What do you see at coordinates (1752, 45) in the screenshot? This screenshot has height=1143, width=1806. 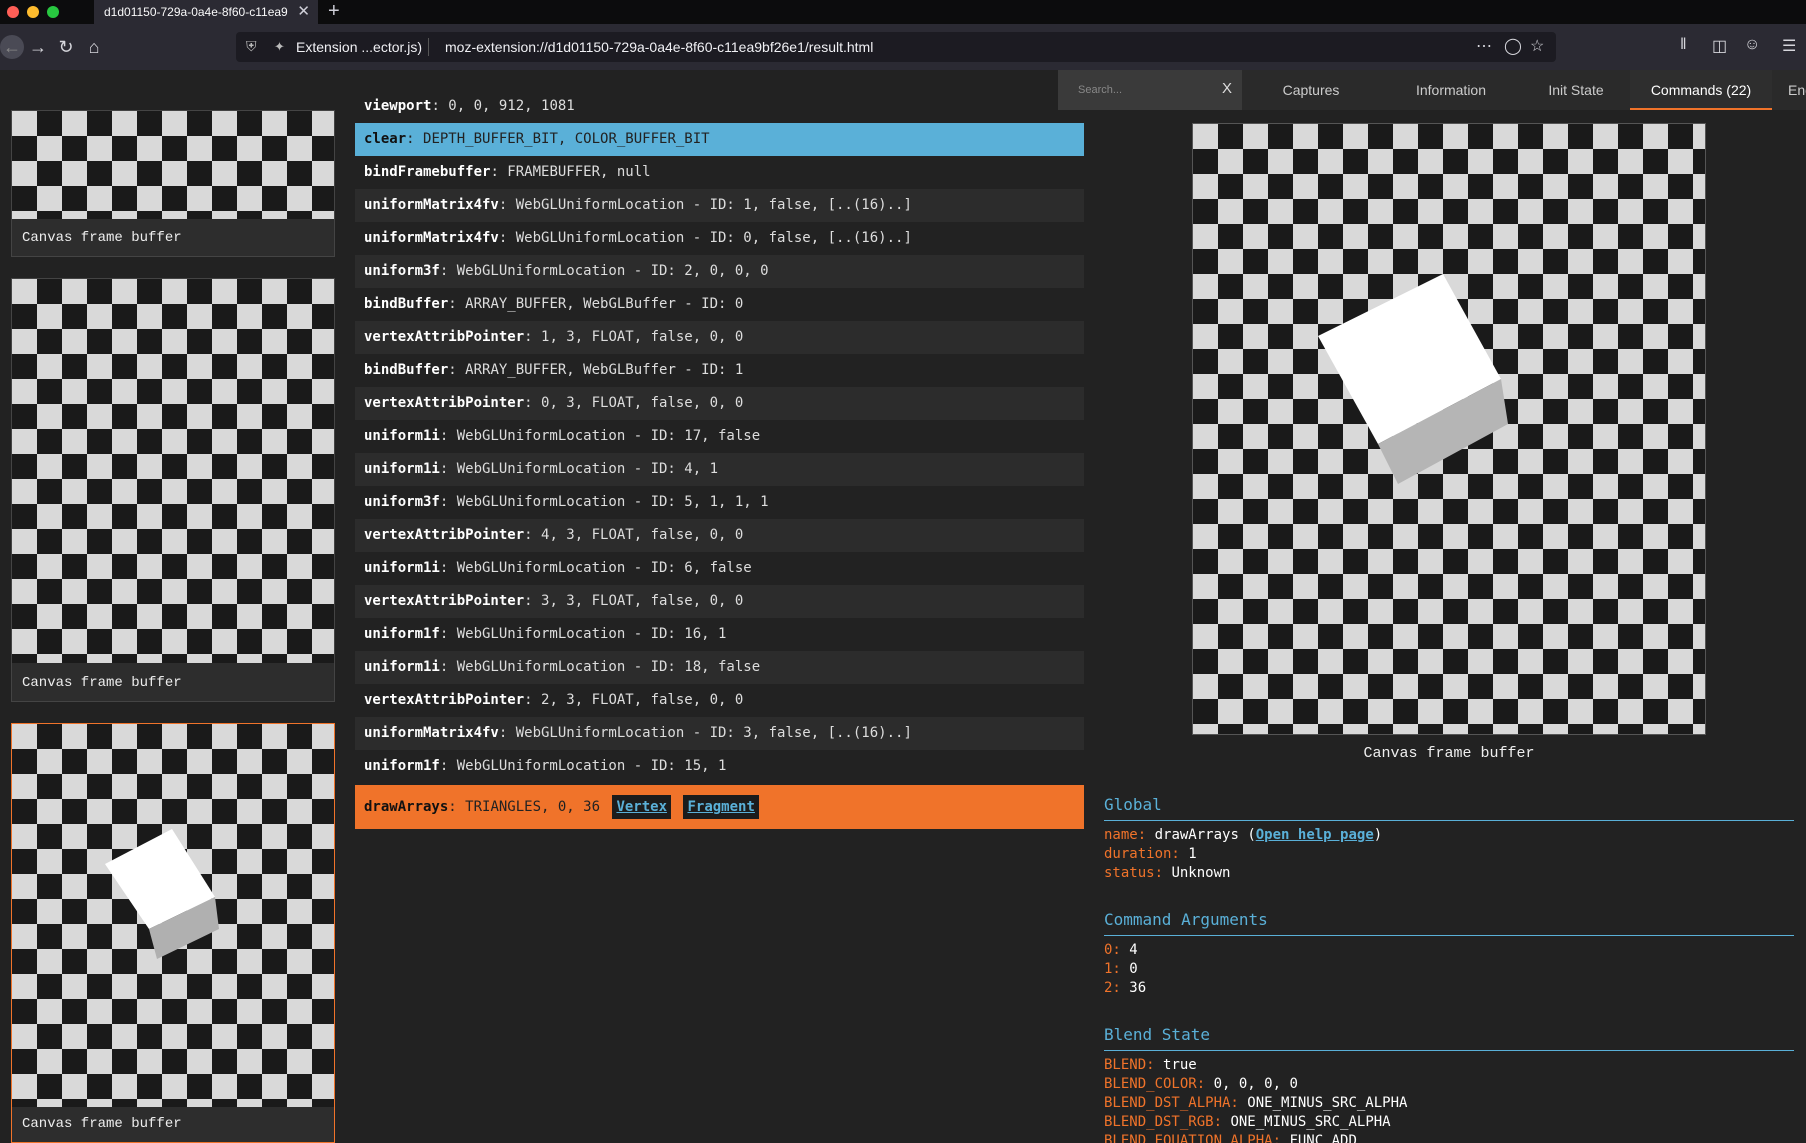 I see `account-icon: ☺` at bounding box center [1752, 45].